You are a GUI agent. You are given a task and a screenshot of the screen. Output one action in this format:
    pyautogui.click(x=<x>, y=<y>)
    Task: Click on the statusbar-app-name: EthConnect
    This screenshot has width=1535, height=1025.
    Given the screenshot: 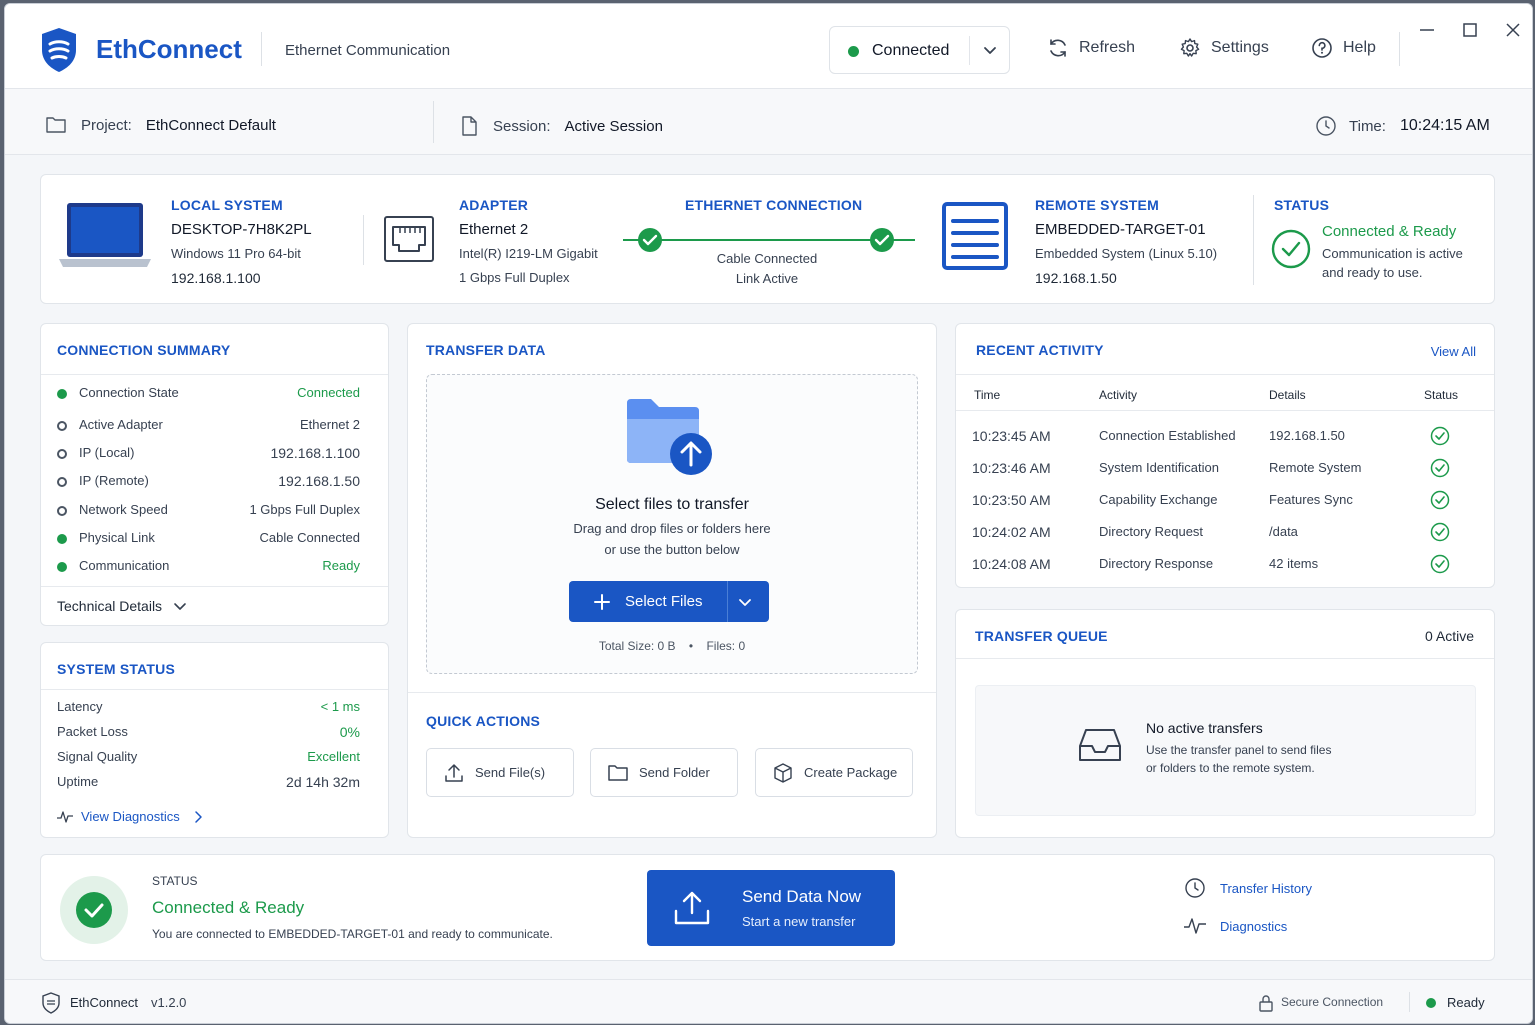 What is the action you would take?
    pyautogui.click(x=104, y=1002)
    